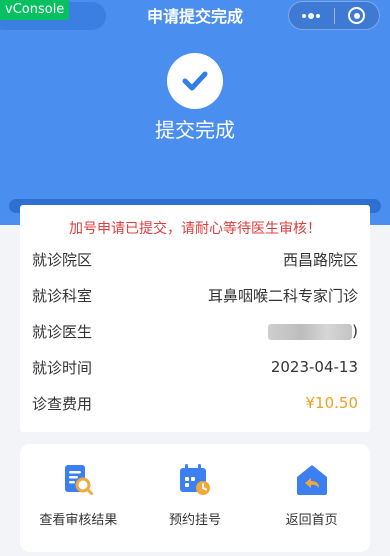  What do you see at coordinates (194, 520) in the screenshot?
I see `action-label: 预约挂号` at bounding box center [194, 520].